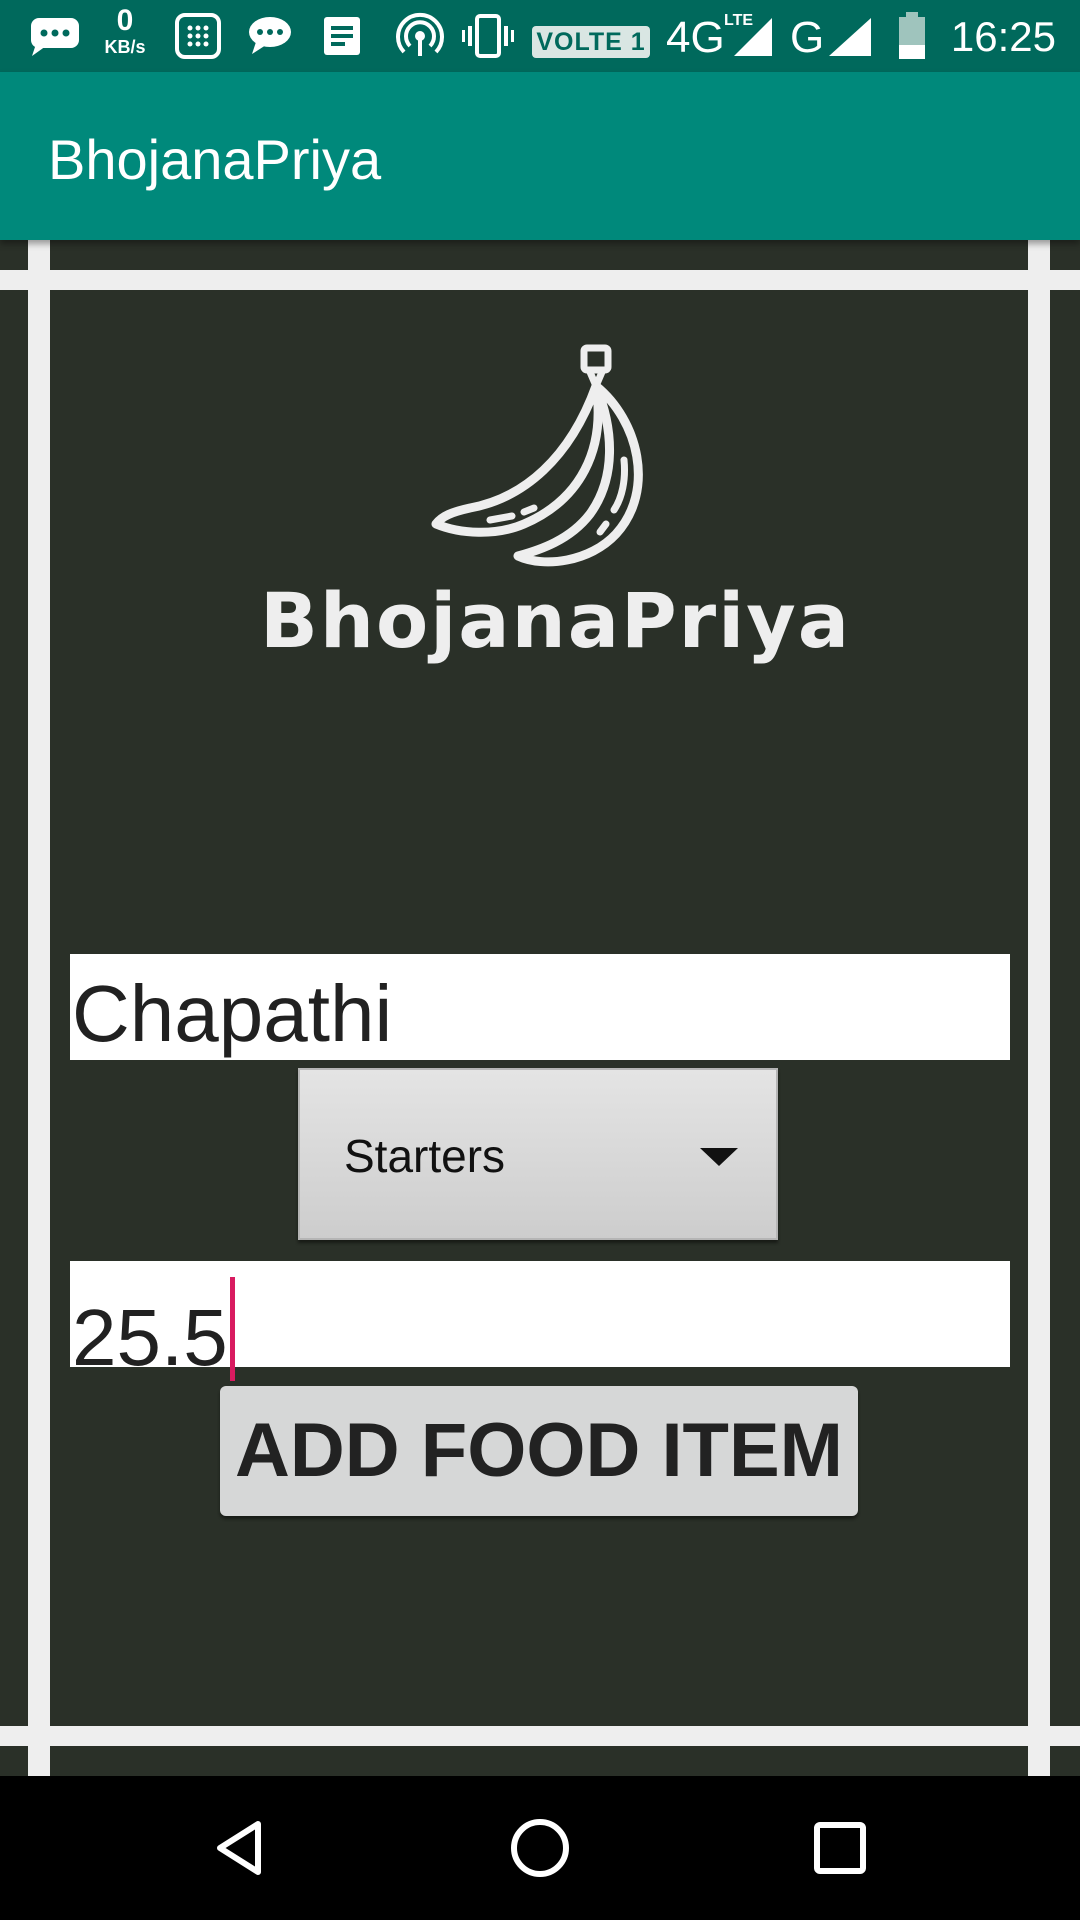 The width and height of the screenshot is (1080, 1920). Describe the element at coordinates (537, 455) in the screenshot. I see `banana-icon` at that location.